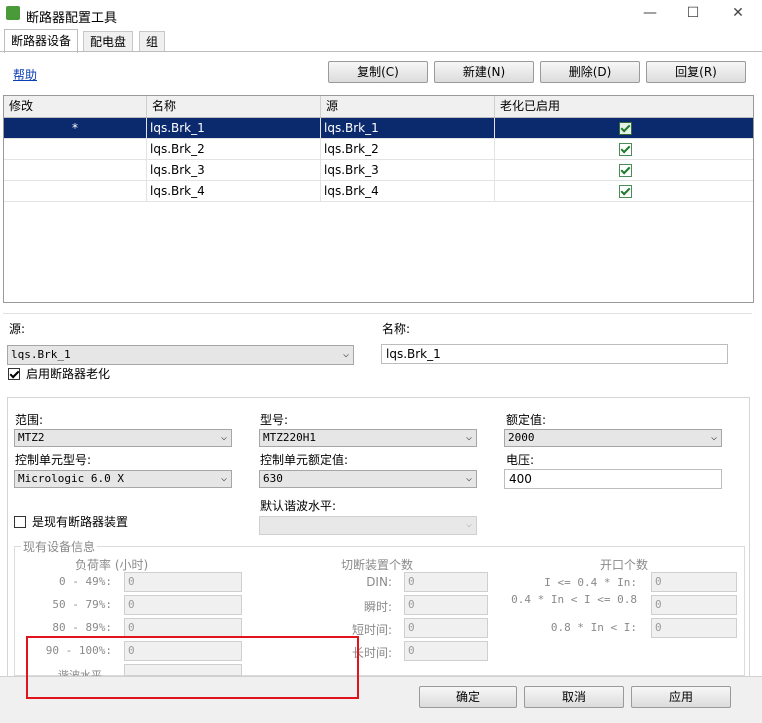  What do you see at coordinates (381, 15) in the screenshot?
I see `title-bar: 断路器配置工具 — ☐ ✕` at bounding box center [381, 15].